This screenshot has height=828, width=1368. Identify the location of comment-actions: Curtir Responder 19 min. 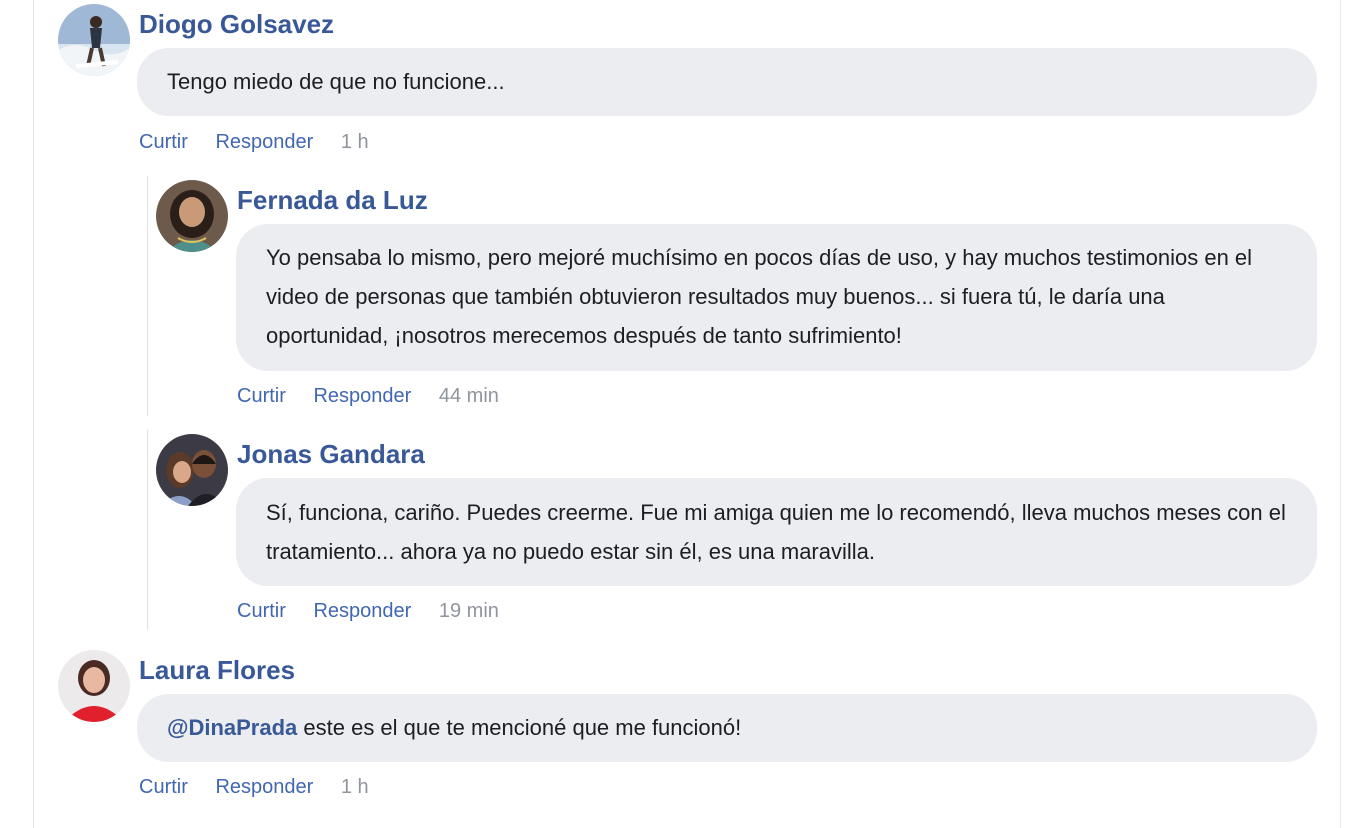
(368, 611).